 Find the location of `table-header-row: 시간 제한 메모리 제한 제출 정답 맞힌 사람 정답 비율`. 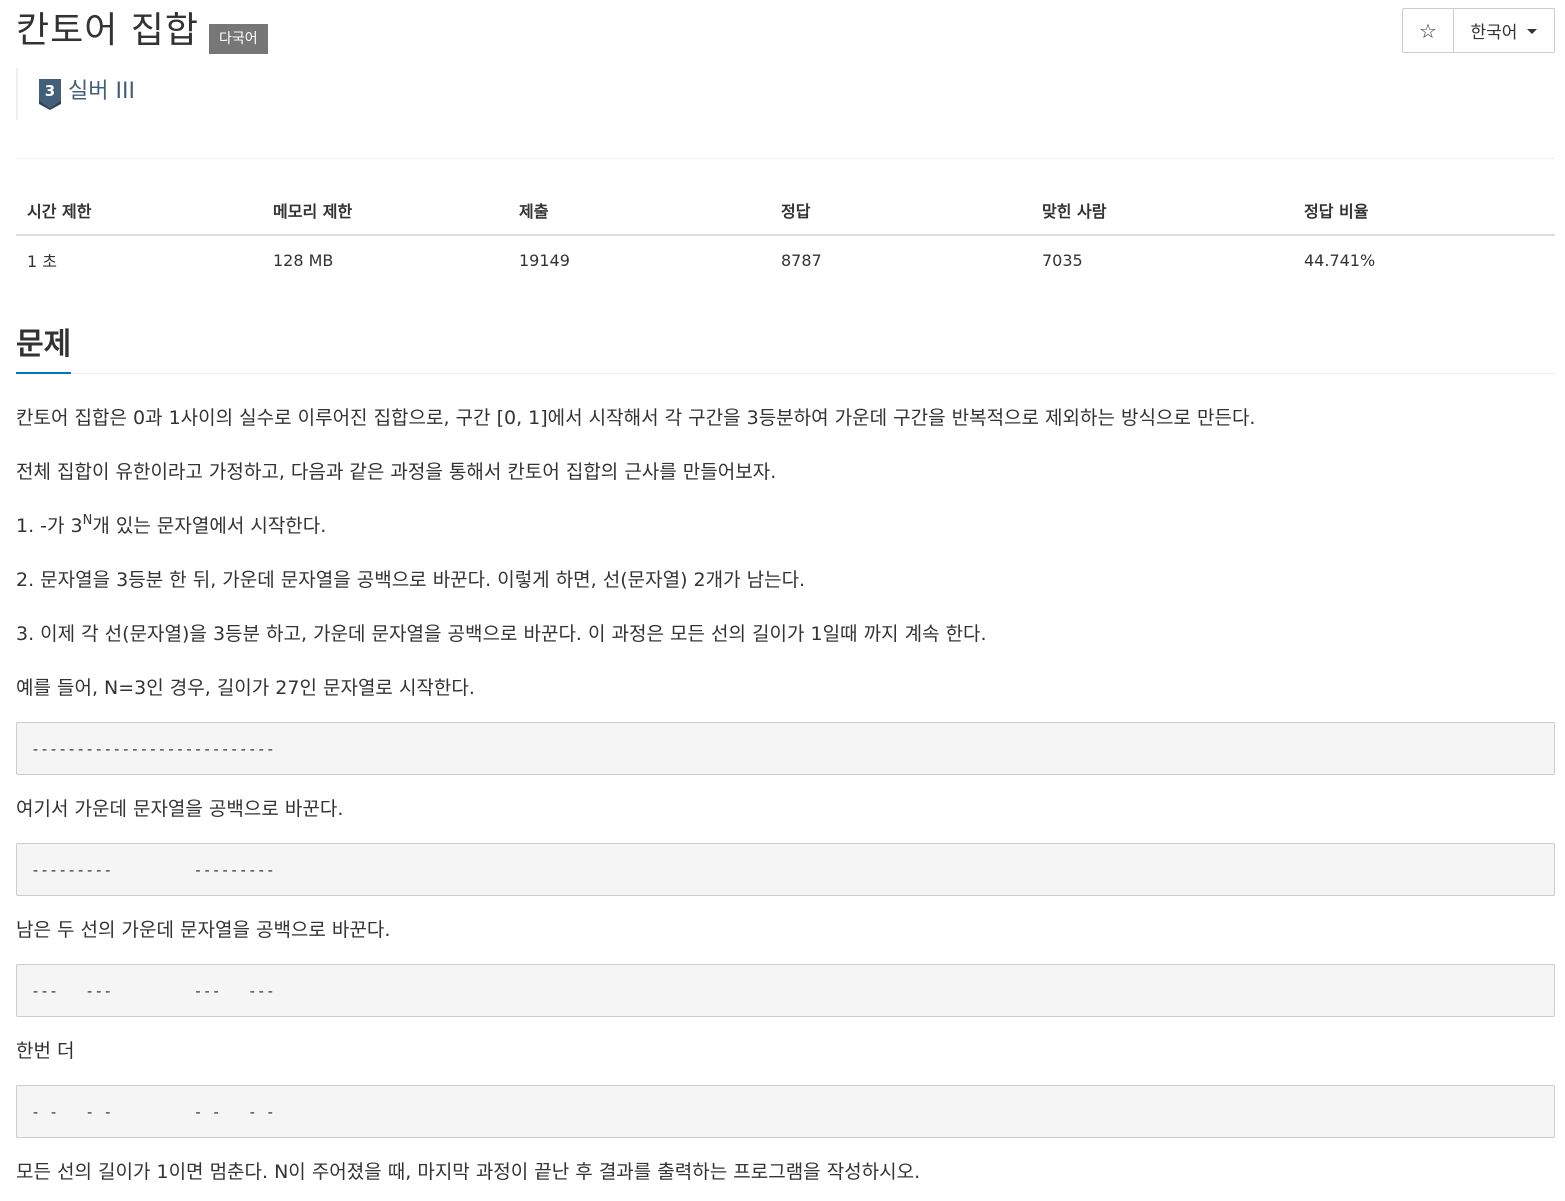

table-header-row: 시간 제한 메모리 제한 제출 정답 맞힌 사람 정답 비율 is located at coordinates (785, 211).